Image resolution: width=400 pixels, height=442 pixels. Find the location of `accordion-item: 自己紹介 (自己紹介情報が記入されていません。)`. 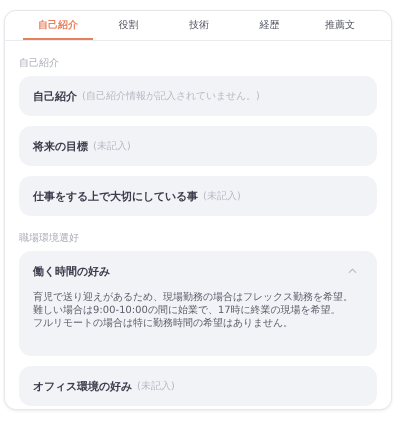

accordion-item: 自己紹介 (自己紹介情報が記入されていません。) is located at coordinates (198, 96).